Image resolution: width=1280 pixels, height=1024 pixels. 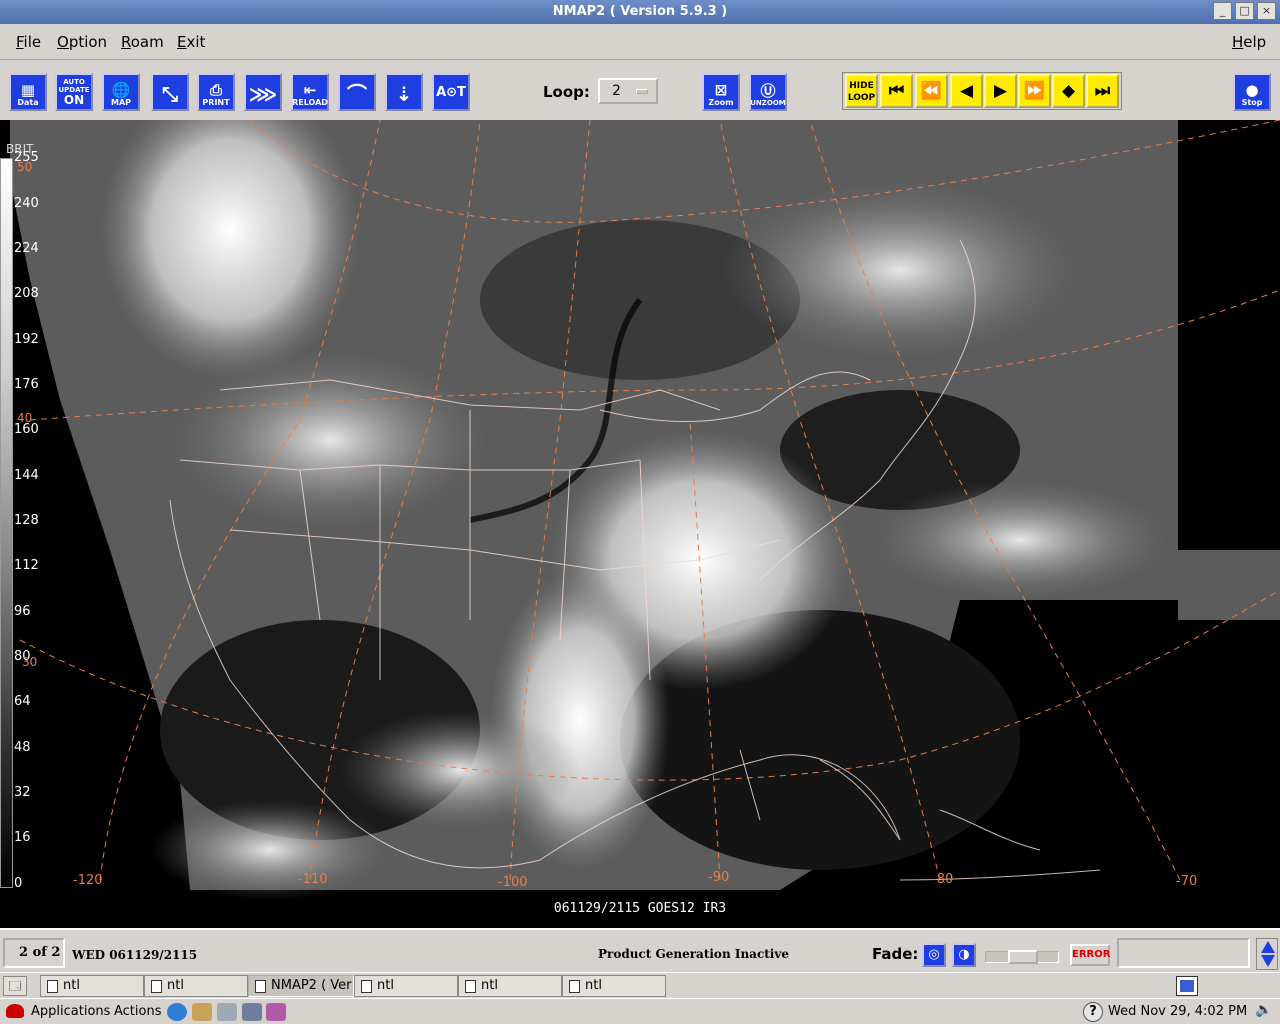 I want to click on seek-button: ⇣, so click(x=404, y=92).